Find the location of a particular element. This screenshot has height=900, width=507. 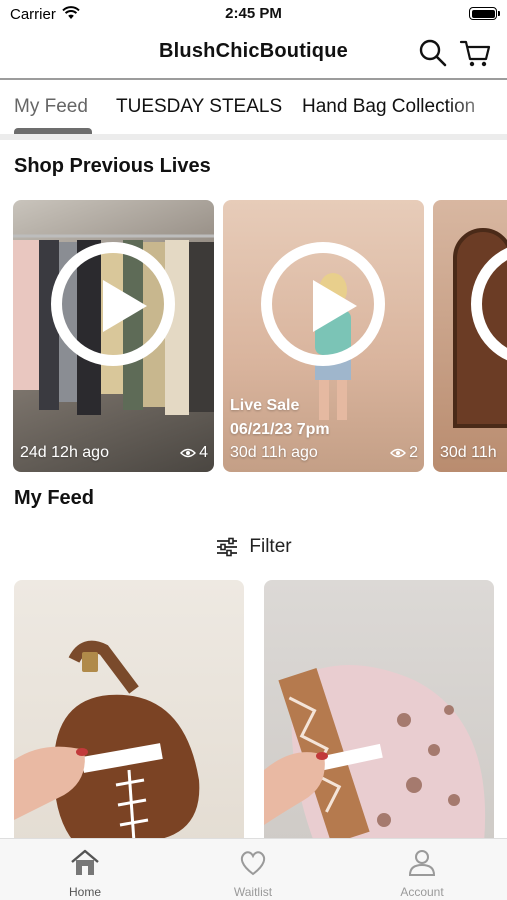

nav-home: Home is located at coordinates (85, 873).